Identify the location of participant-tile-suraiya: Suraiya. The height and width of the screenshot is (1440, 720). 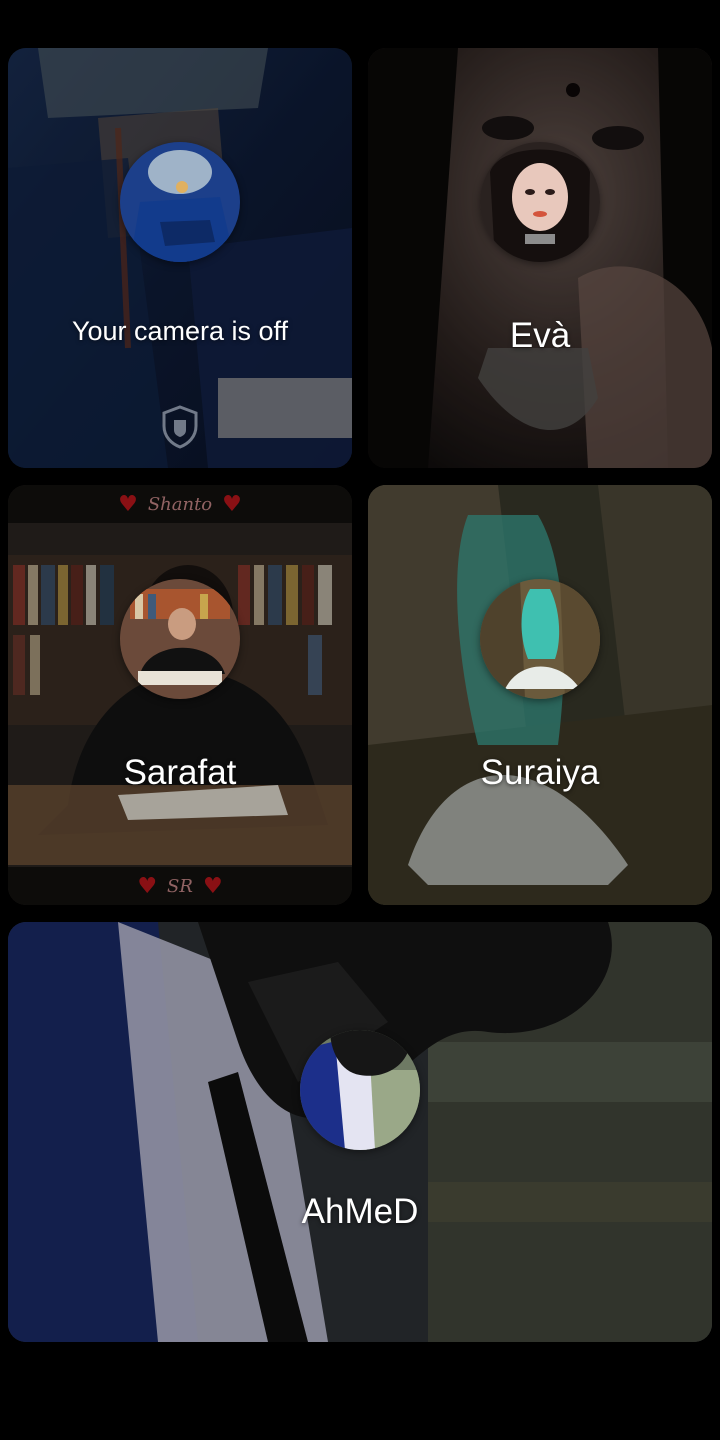
(540, 695).